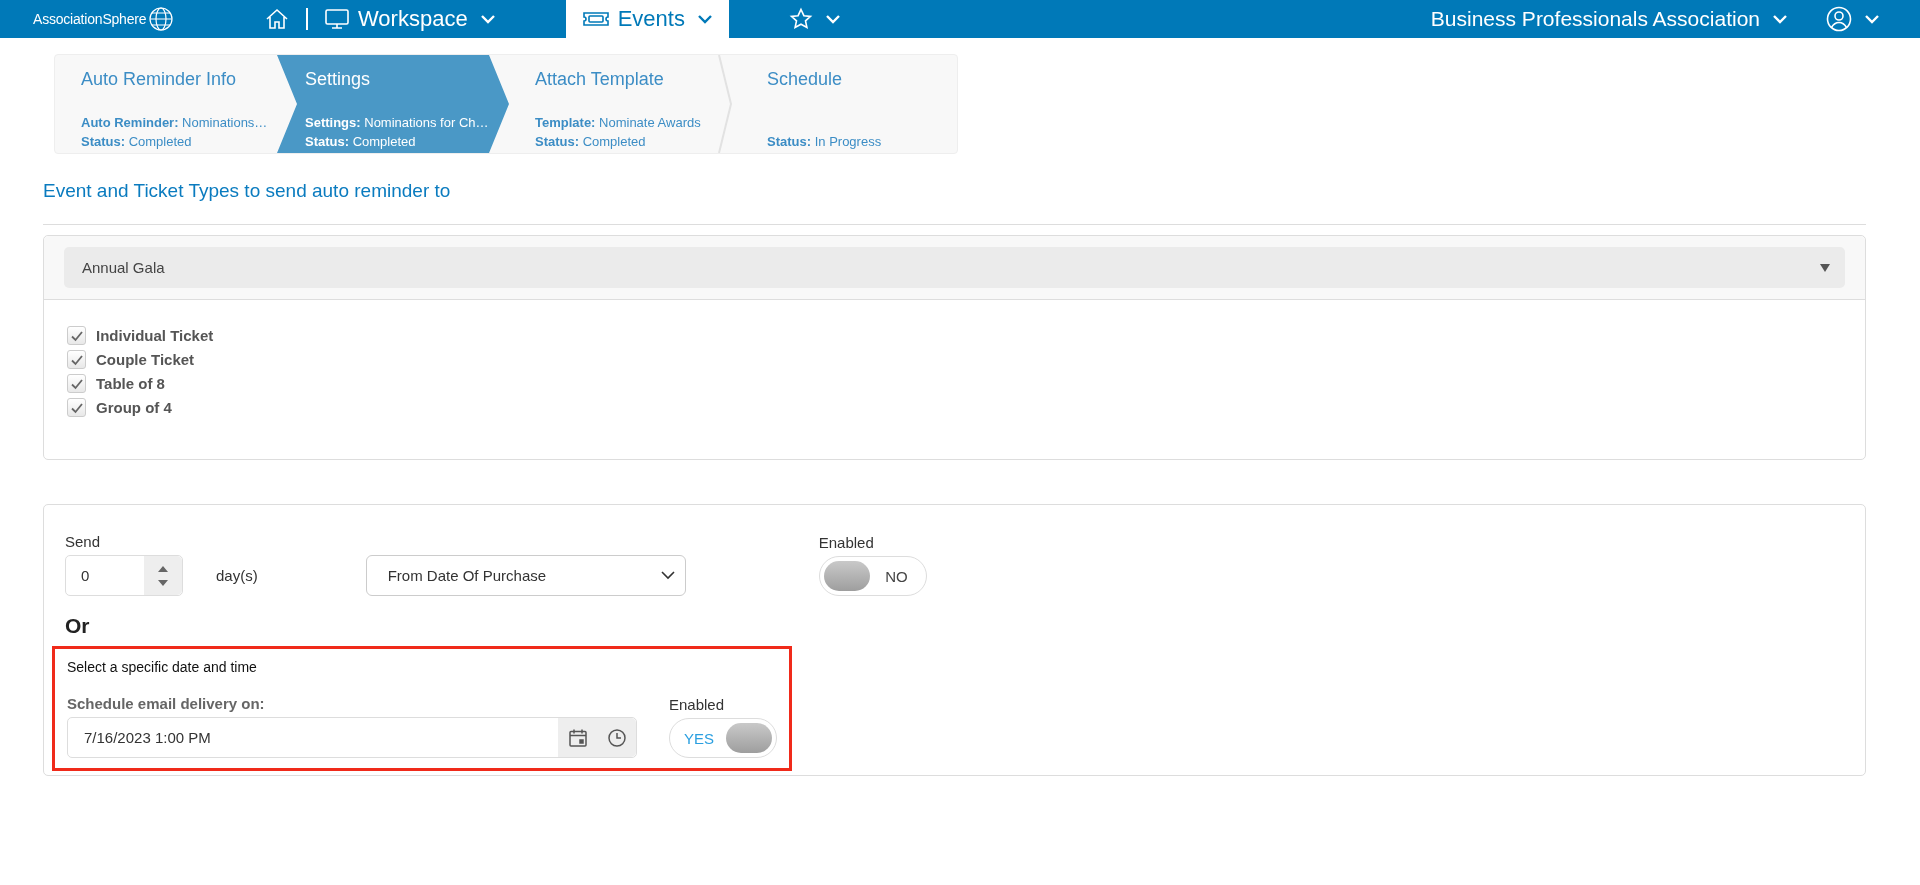 The width and height of the screenshot is (1920, 885). Describe the element at coordinates (872, 576) in the screenshot. I see `enabled-toggle: NO` at that location.